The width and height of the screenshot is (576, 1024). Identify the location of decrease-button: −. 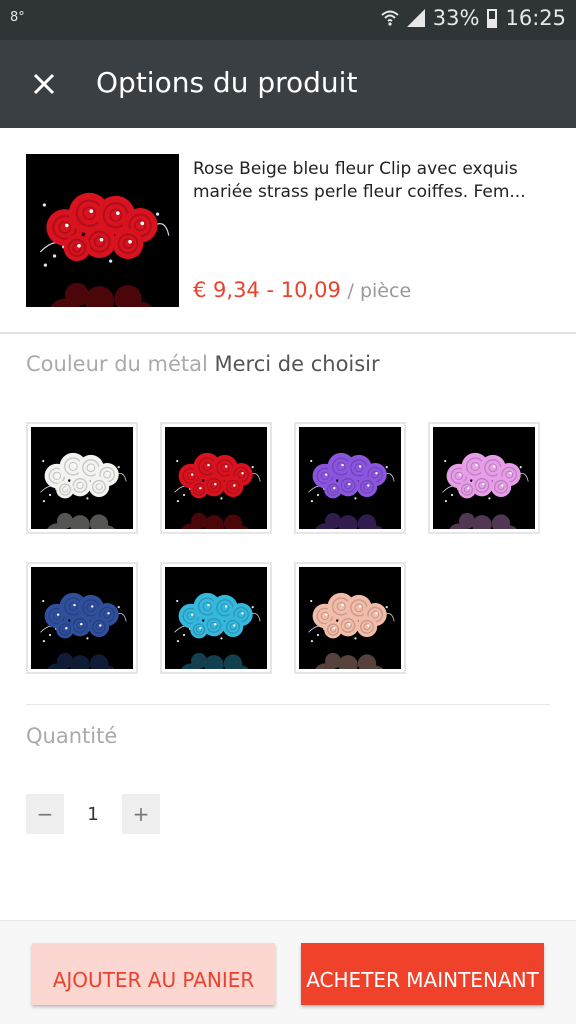
(45, 814).